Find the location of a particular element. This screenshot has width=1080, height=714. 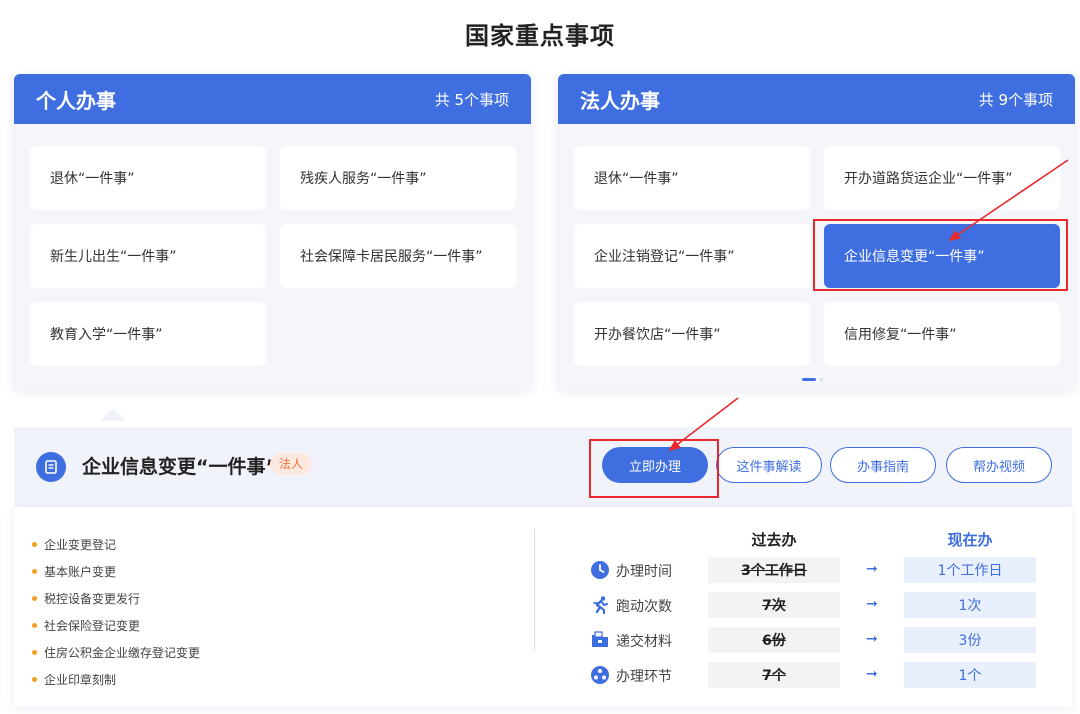

now-column-header: 现在办 is located at coordinates (970, 540).